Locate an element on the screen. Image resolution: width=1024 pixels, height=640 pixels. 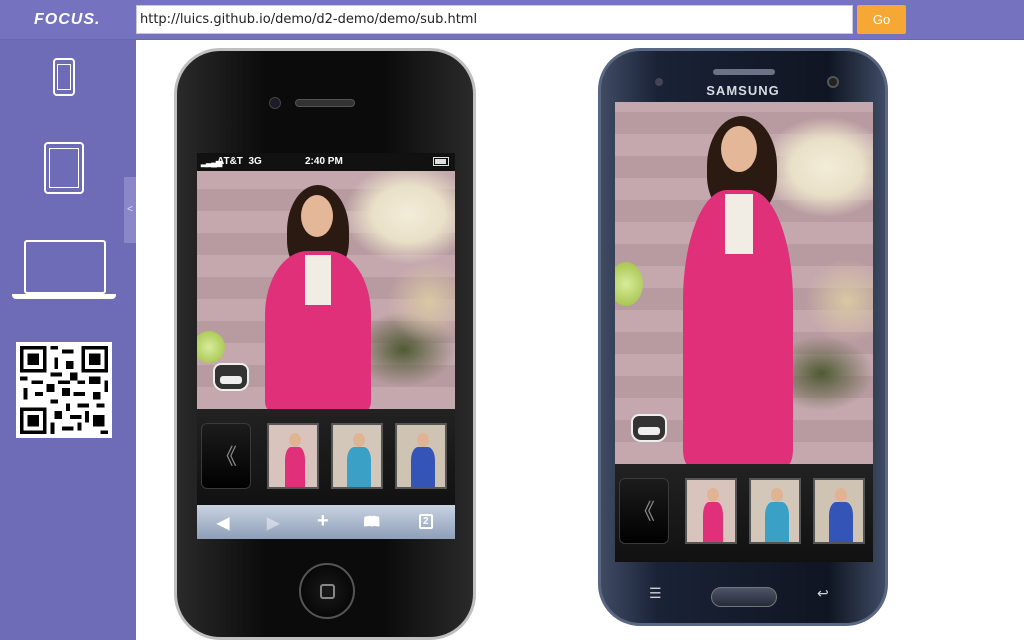
carrier-label: AT&T is located at coordinates (230, 161).